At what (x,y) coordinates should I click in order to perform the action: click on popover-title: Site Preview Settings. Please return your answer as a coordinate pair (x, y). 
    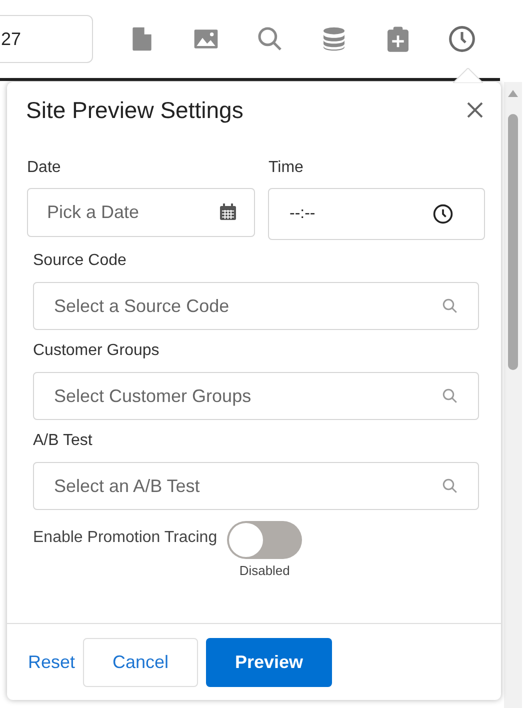
    Looking at the image, I should click on (135, 110).